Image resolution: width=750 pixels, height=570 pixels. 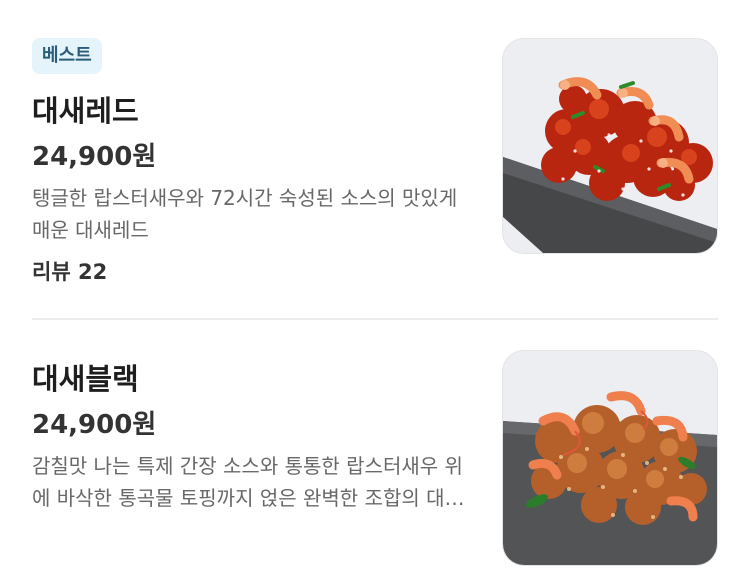 What do you see at coordinates (85, 111) in the screenshot?
I see `menu-item-name: 대새레드` at bounding box center [85, 111].